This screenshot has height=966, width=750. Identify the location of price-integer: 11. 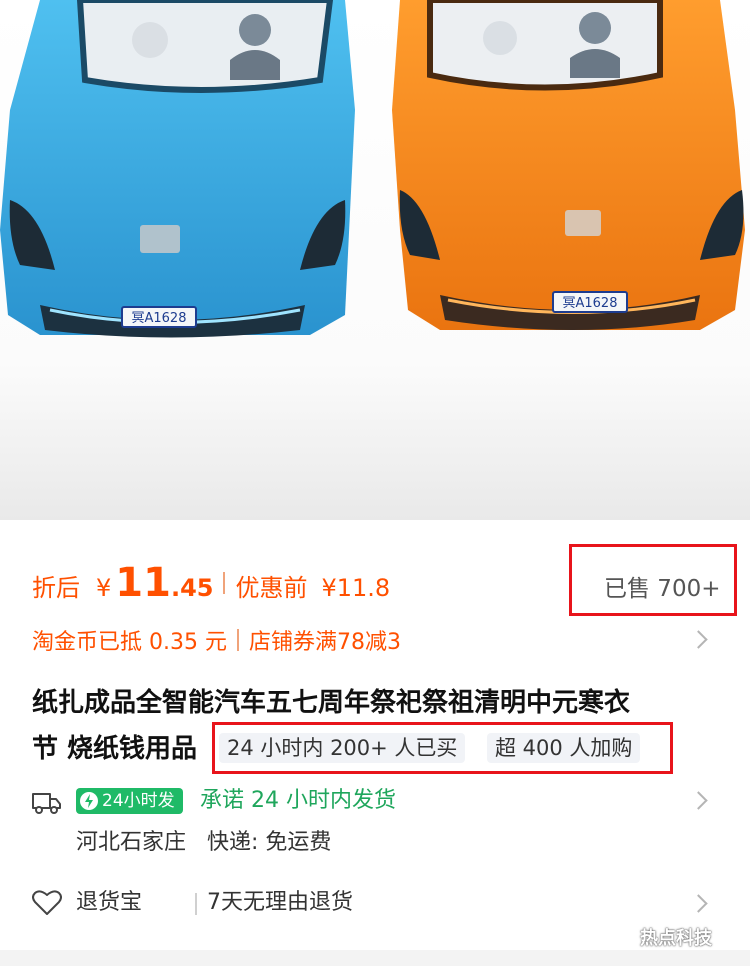
(143, 583).